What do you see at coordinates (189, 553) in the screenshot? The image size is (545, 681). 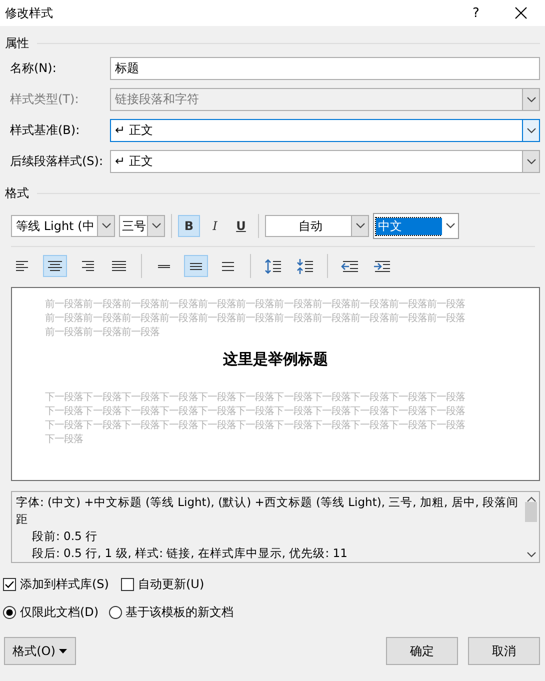 I see `description-text: 段后: 0.5 行, 1 级, 样式: 链接, 在样式库中显示, 优先级: 11` at bounding box center [189, 553].